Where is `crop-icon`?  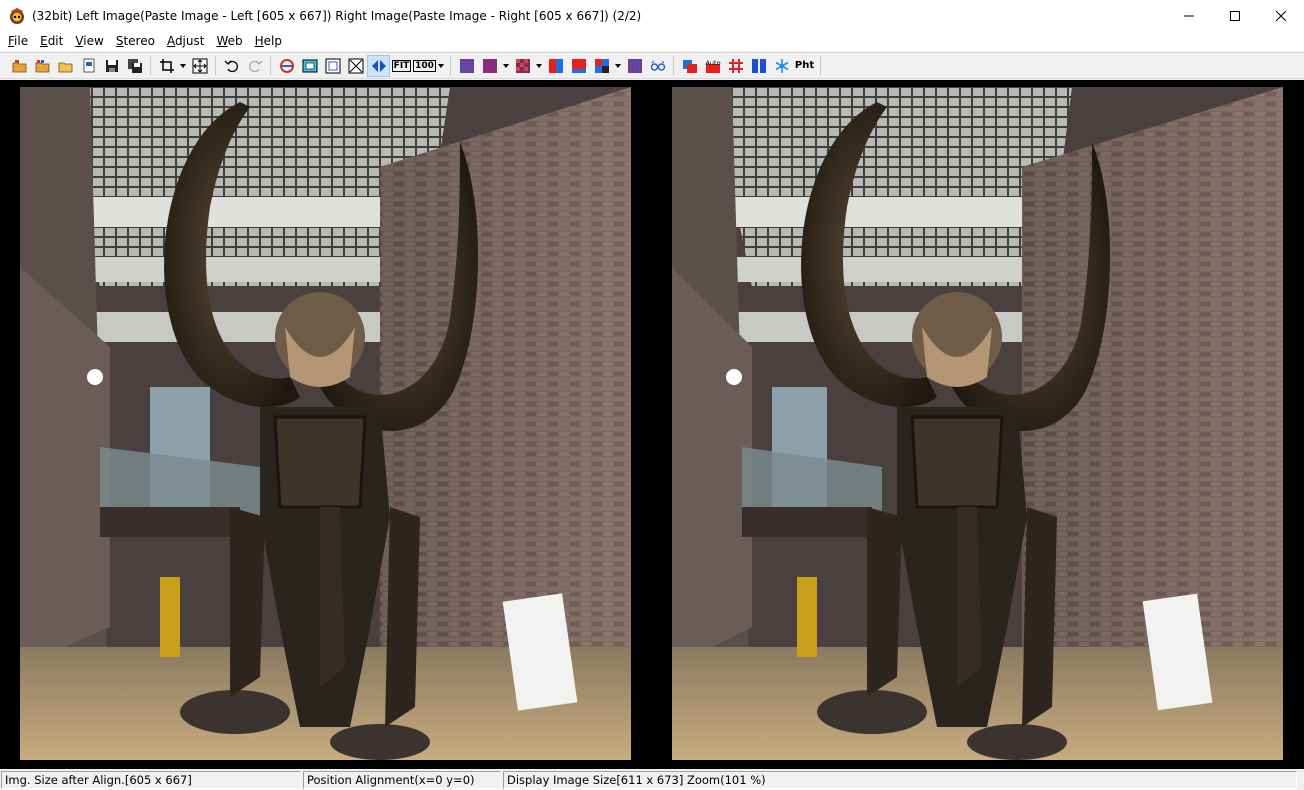 crop-icon is located at coordinates (166, 65).